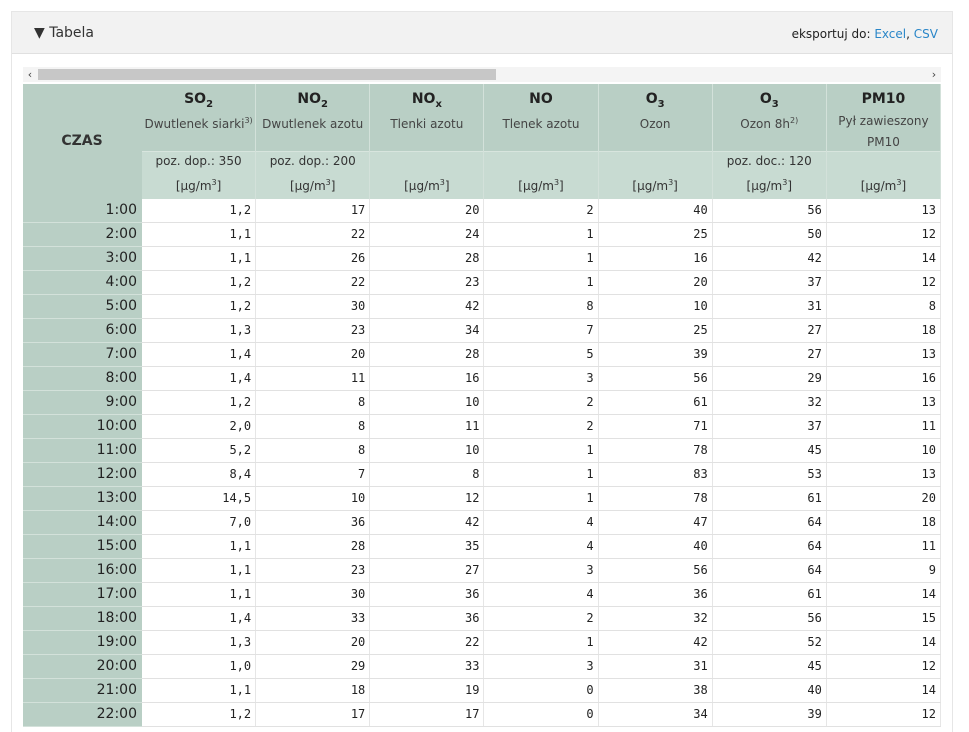 The image size is (969, 732). I want to click on table-row: 9:00 1,2 8 10 2 61 32 13, so click(482, 402).